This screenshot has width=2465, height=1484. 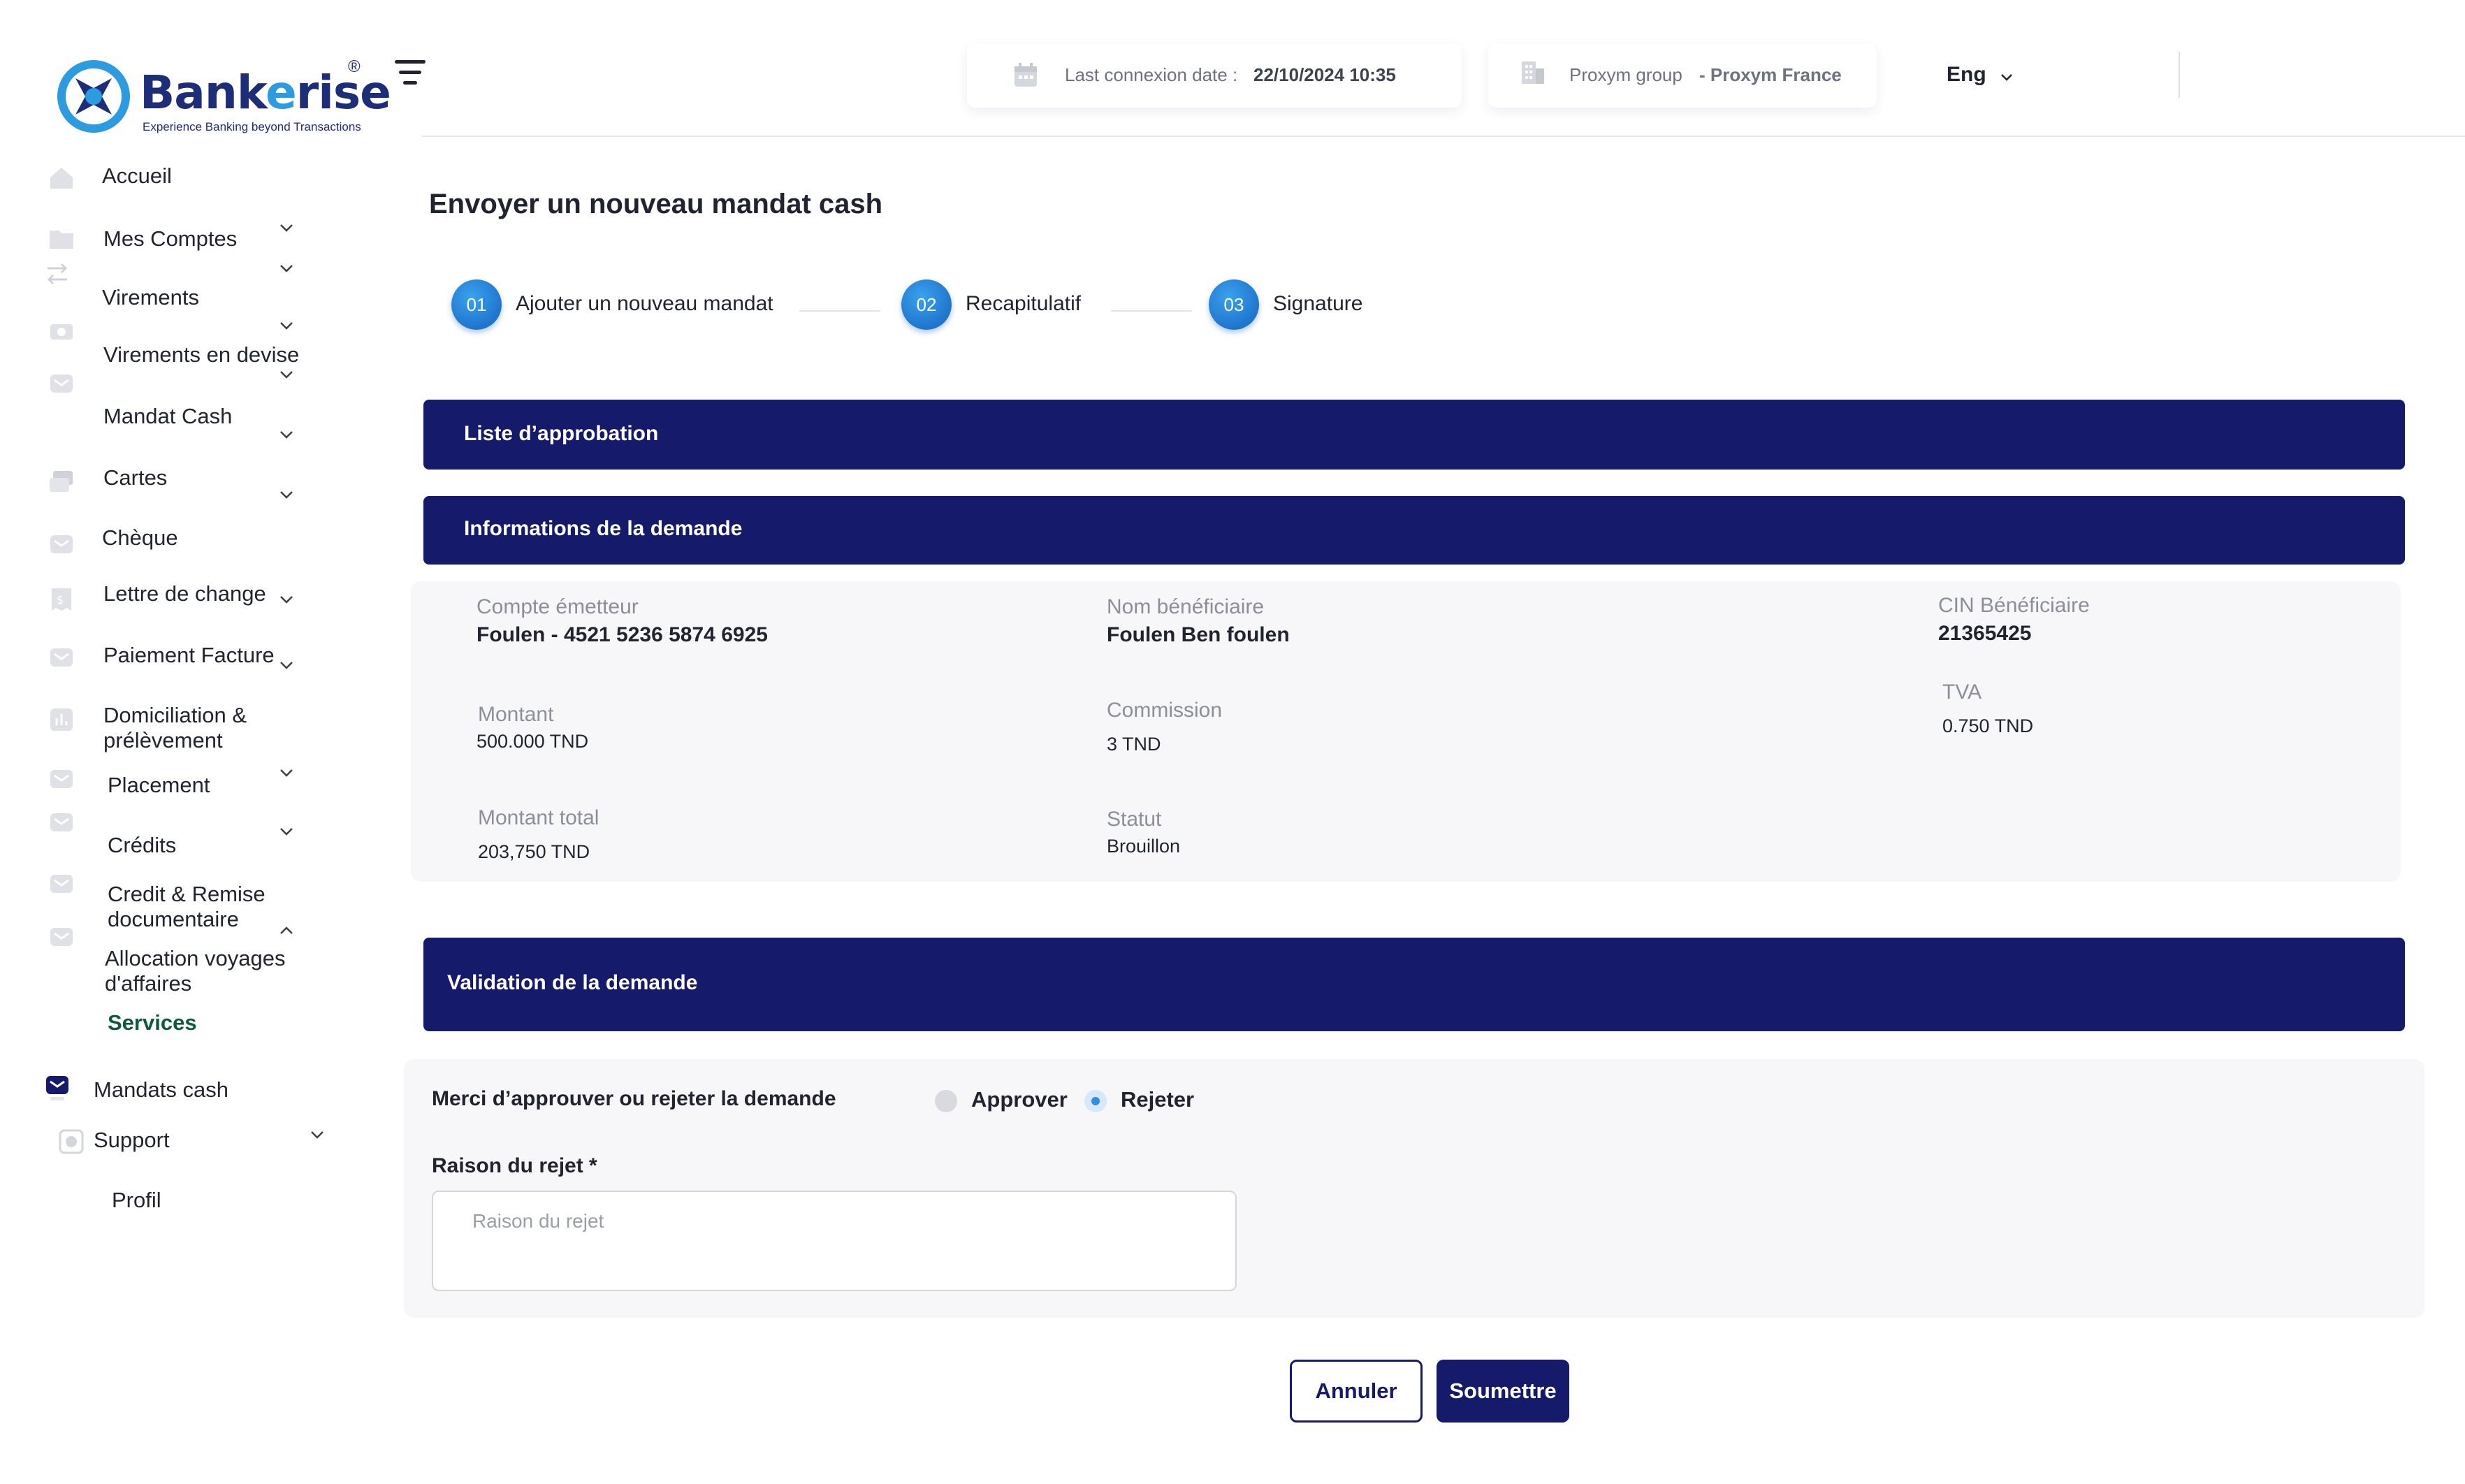 What do you see at coordinates (561, 433) in the screenshot?
I see `section-title: Liste d’approbation` at bounding box center [561, 433].